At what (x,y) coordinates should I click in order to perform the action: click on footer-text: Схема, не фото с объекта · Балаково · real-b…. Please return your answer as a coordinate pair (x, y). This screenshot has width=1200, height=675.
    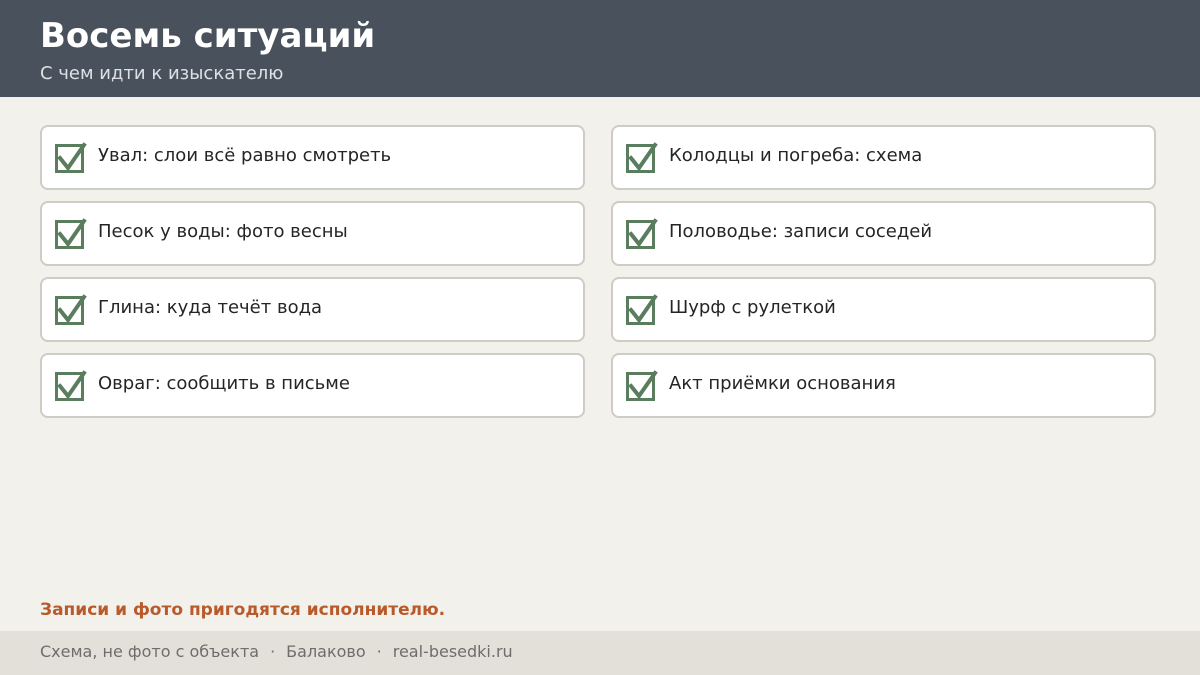
    Looking at the image, I should click on (276, 652).